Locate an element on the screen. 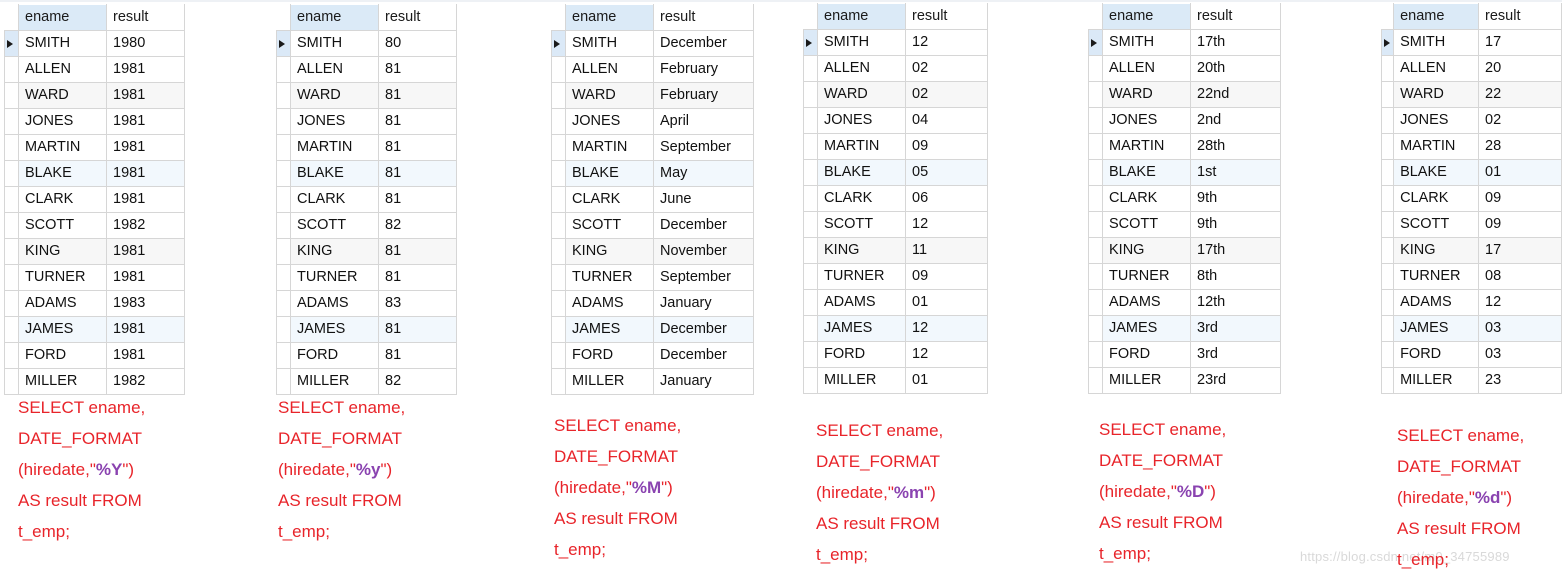 The width and height of the screenshot is (1562, 583). cell-ename: JONES is located at coordinates (1436, 120).